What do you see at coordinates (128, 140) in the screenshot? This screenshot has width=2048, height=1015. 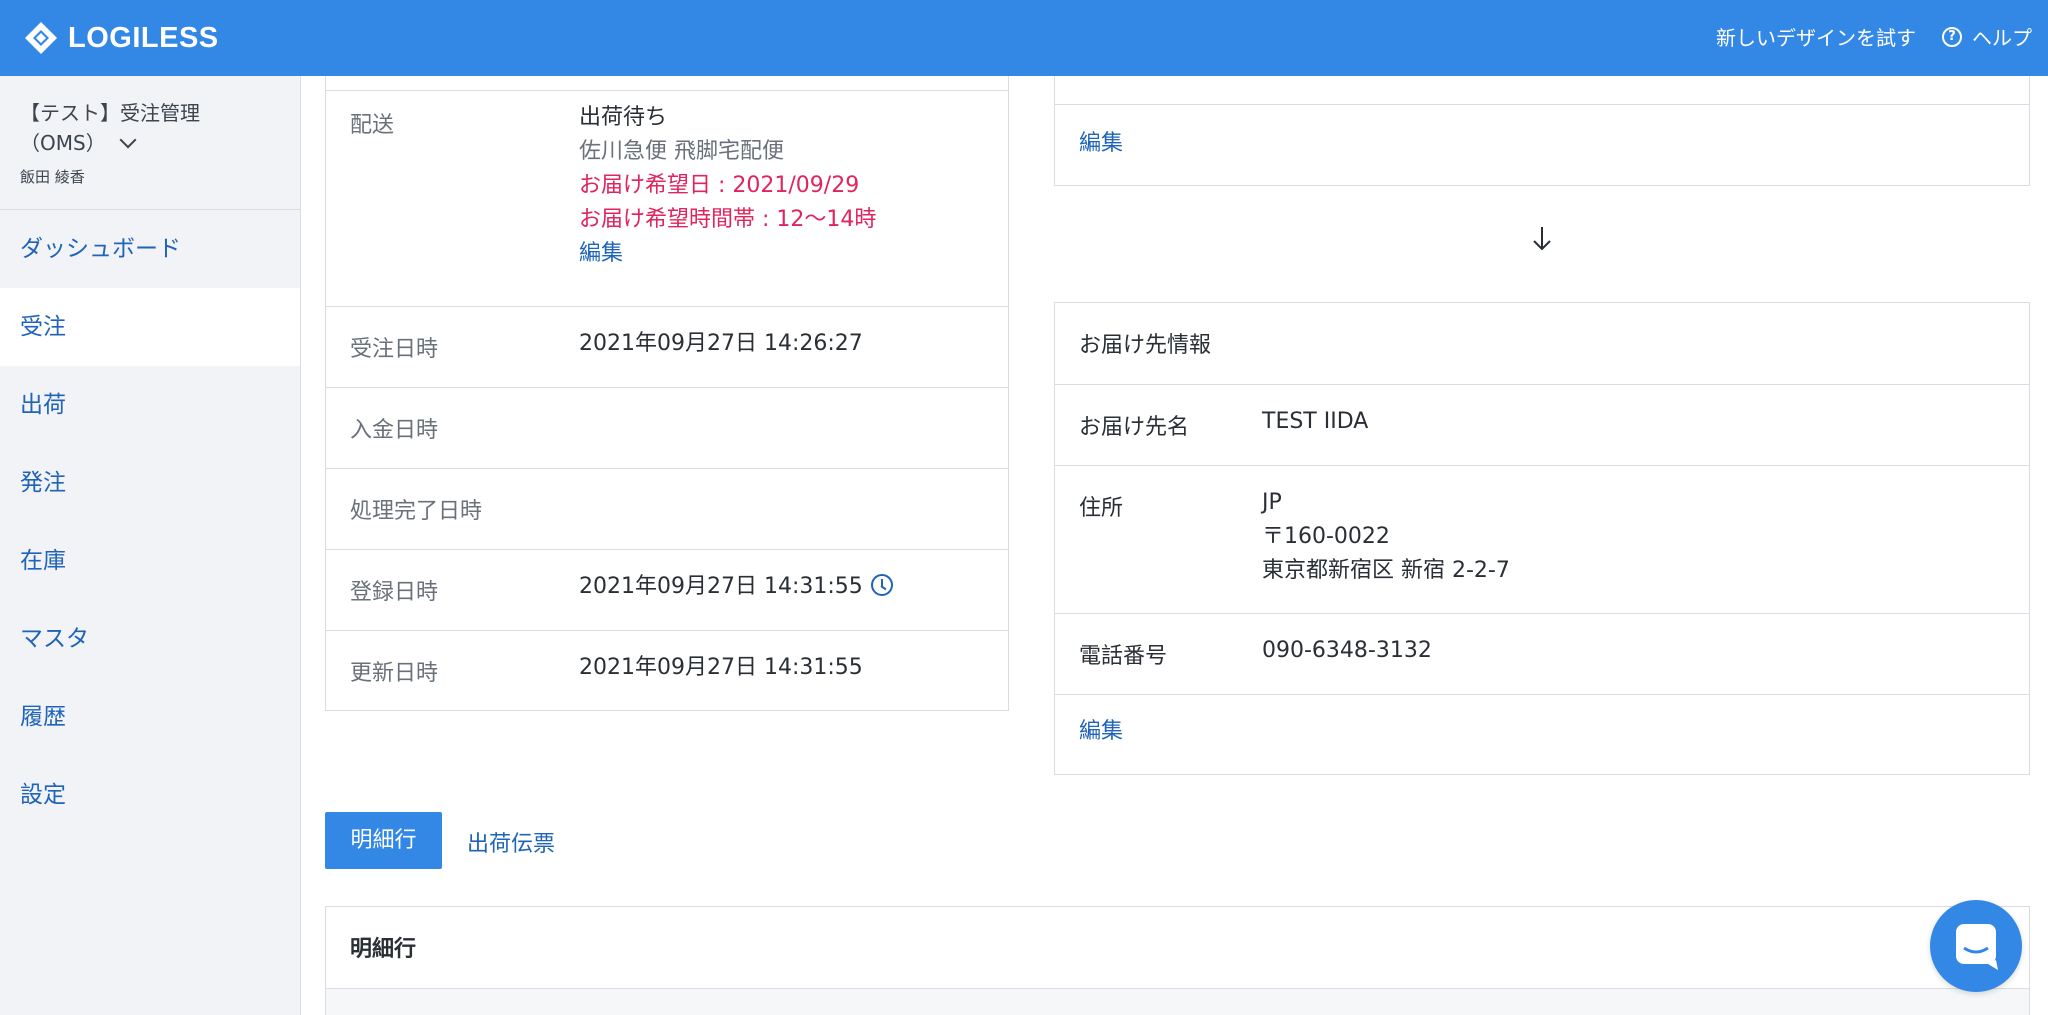 I see `chevron-down-icon` at bounding box center [128, 140].